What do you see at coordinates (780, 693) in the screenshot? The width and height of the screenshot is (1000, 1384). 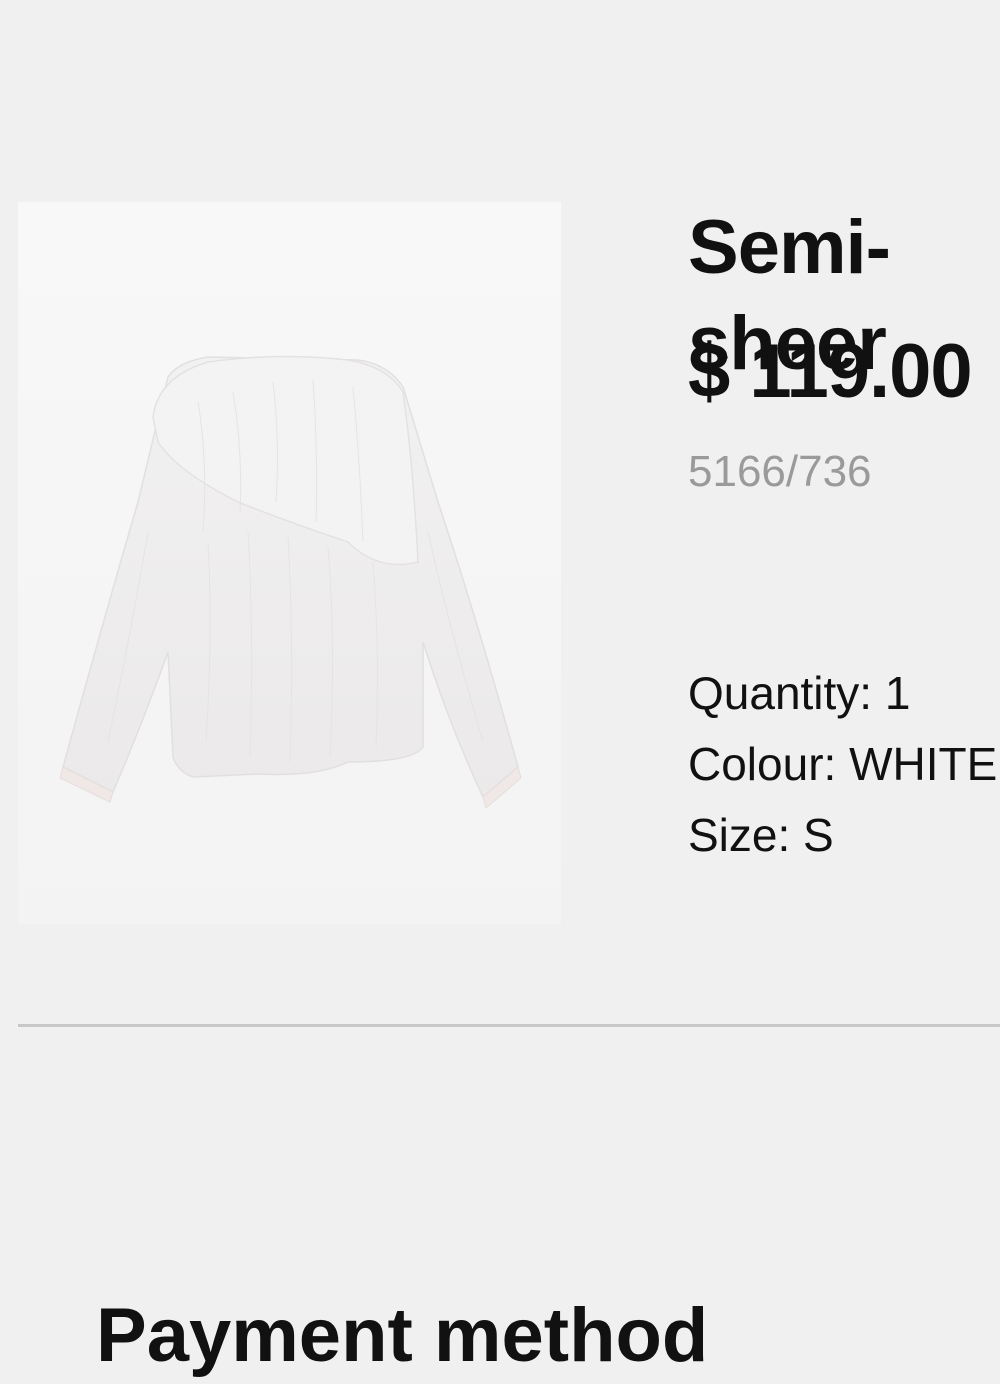 I see `quantity-label: Quantity:` at bounding box center [780, 693].